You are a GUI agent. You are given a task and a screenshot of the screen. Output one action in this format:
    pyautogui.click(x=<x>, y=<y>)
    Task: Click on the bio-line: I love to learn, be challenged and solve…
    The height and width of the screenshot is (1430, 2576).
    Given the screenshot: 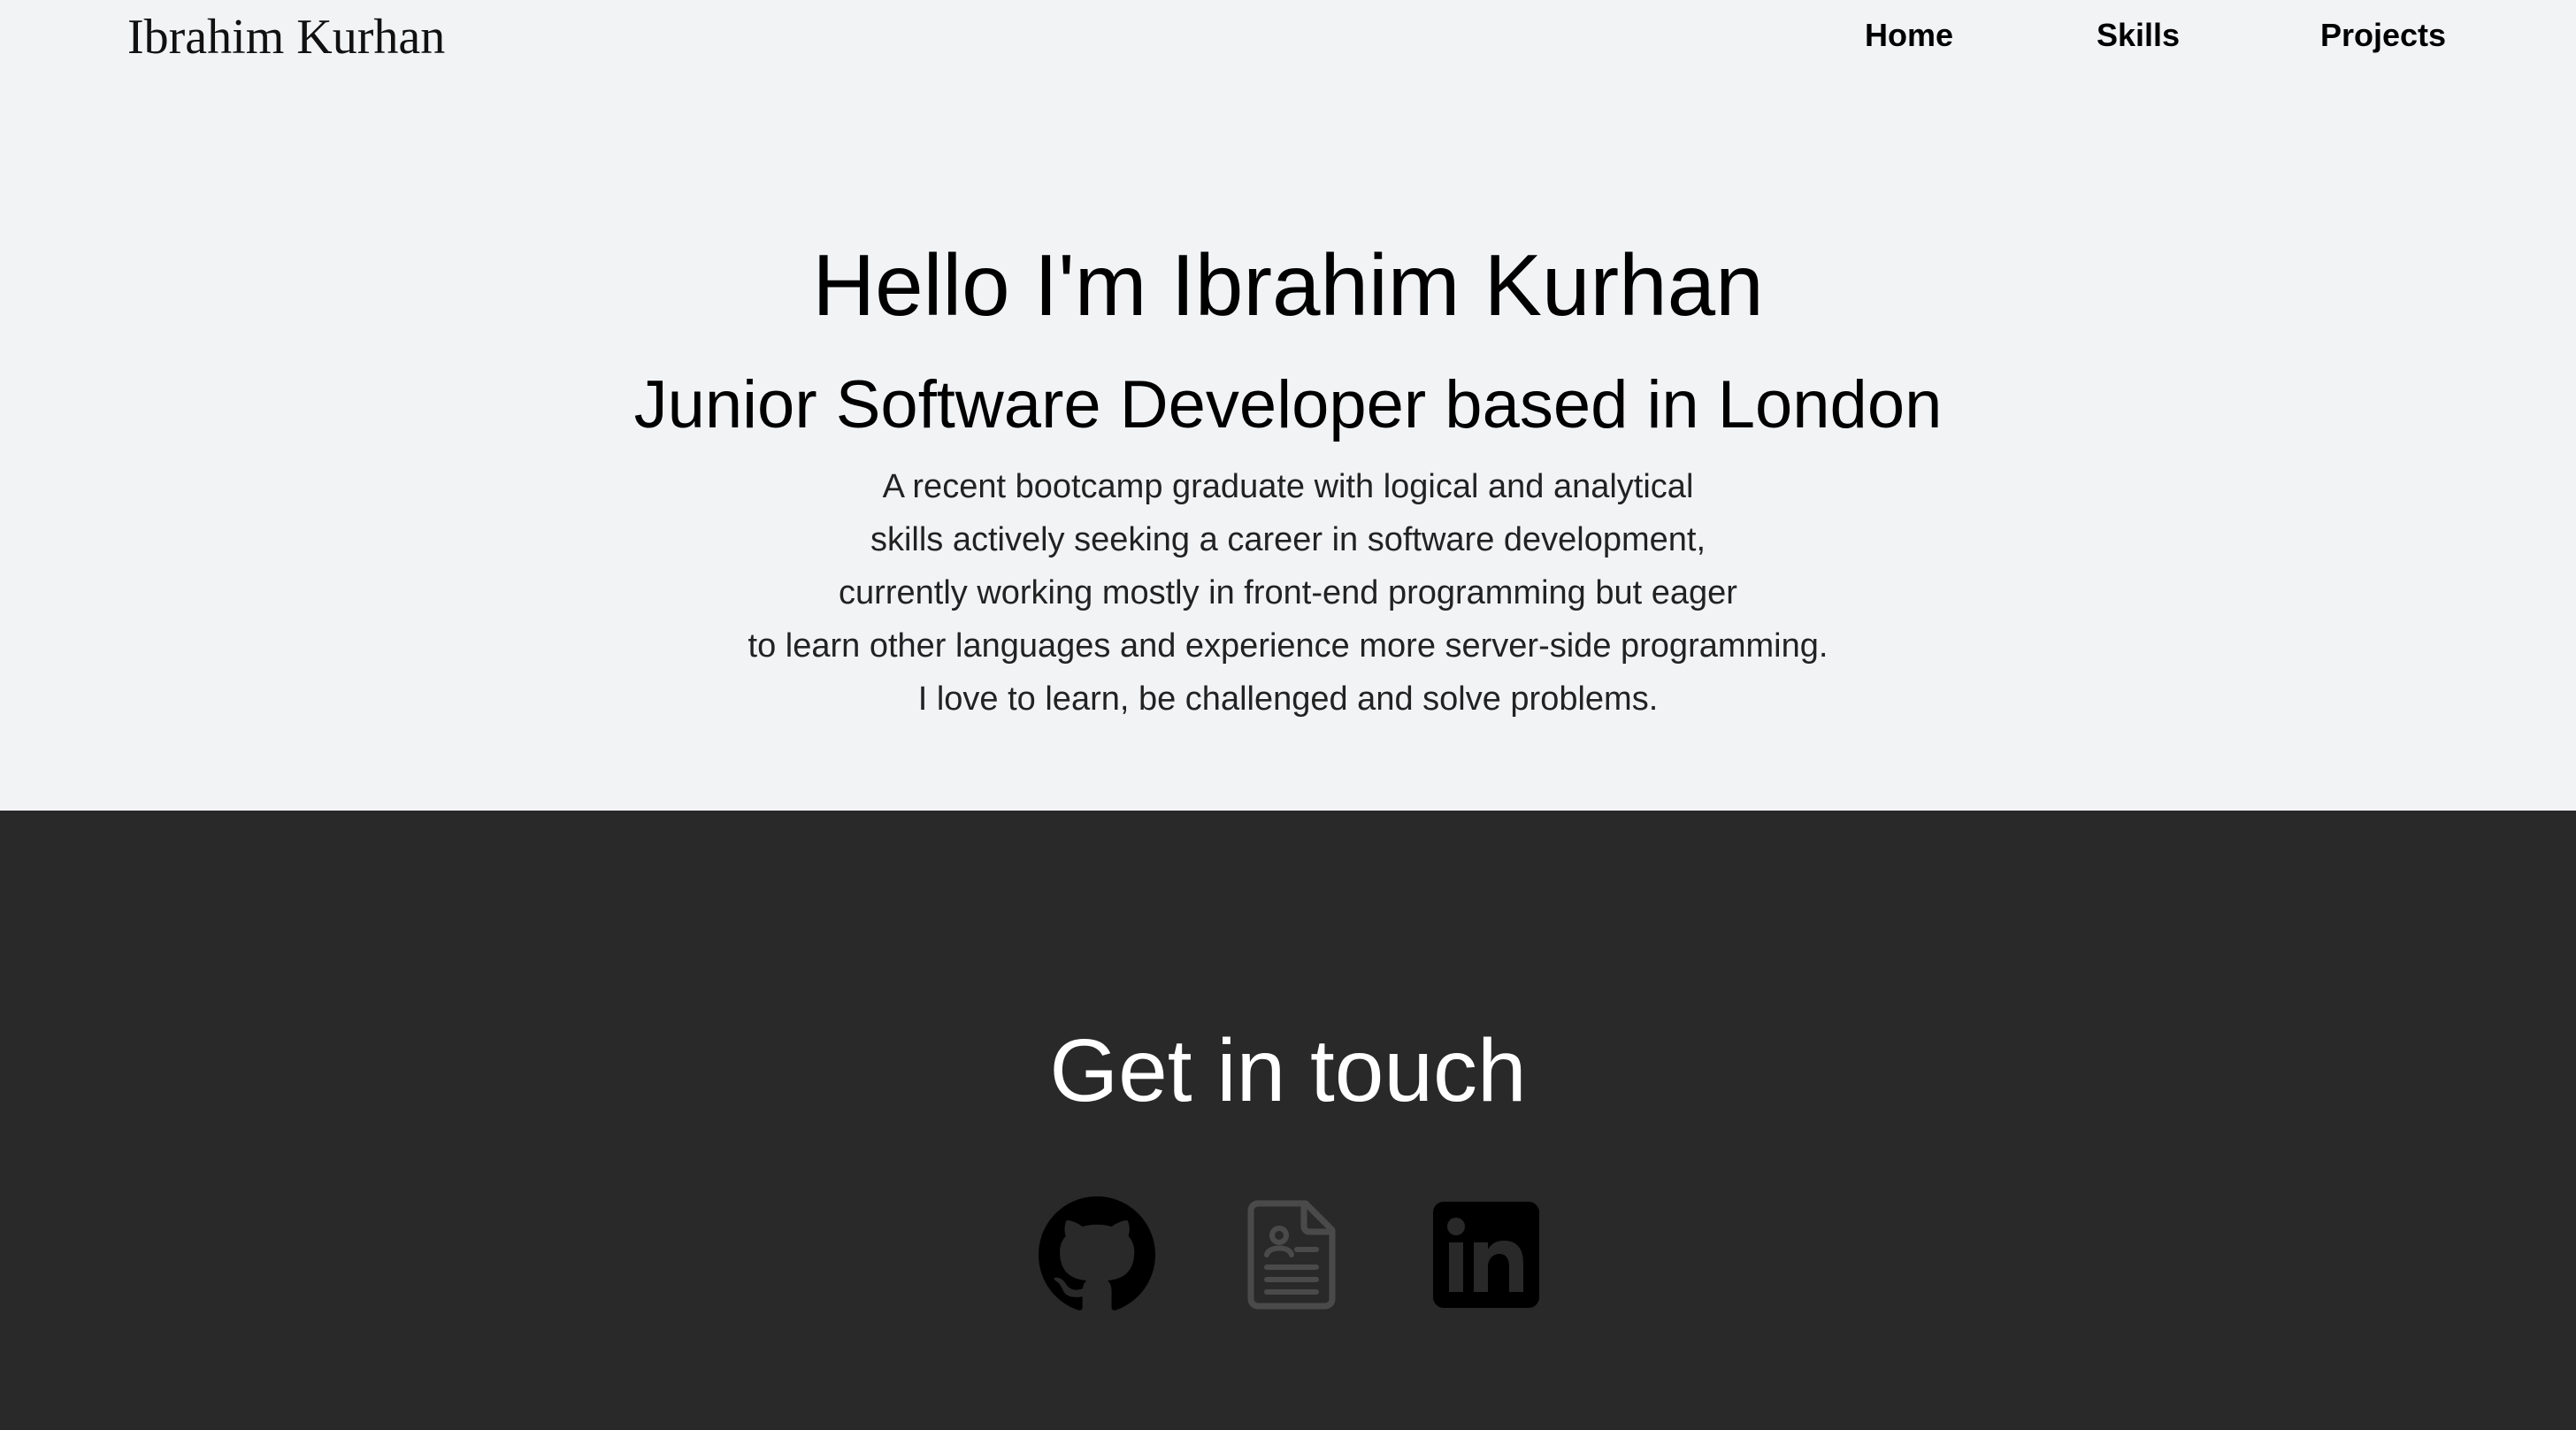 What is the action you would take?
    pyautogui.click(x=1288, y=699)
    